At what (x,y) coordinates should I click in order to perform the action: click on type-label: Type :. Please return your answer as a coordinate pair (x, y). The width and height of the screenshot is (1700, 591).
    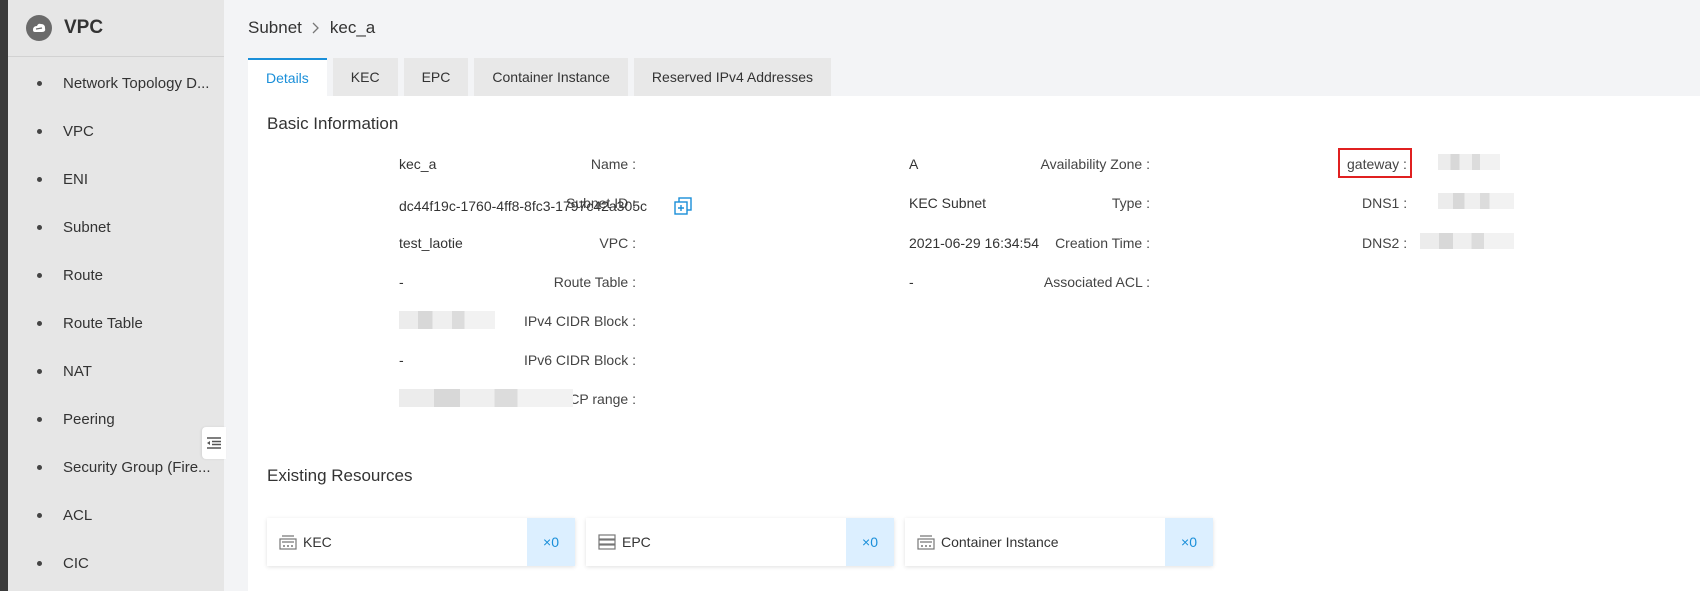
    Looking at the image, I should click on (1130, 203).